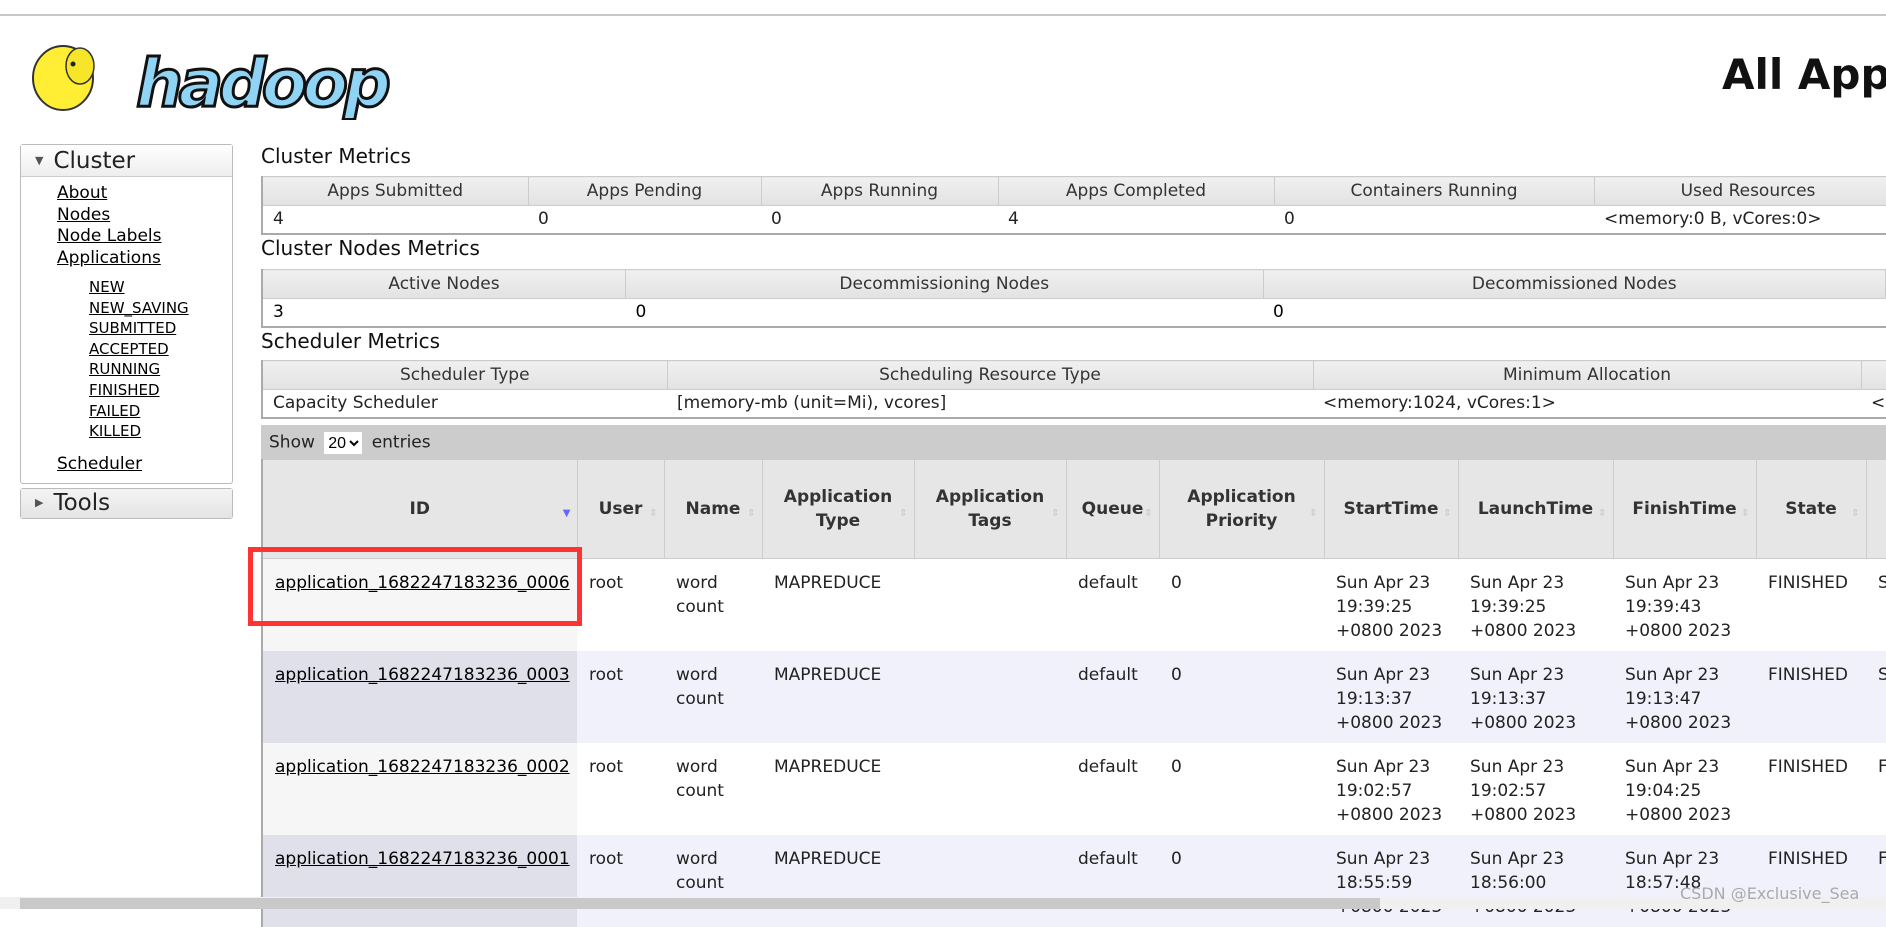  Describe the element at coordinates (422, 767) in the screenshot. I see `application-link: application_1682247183236_0002` at that location.